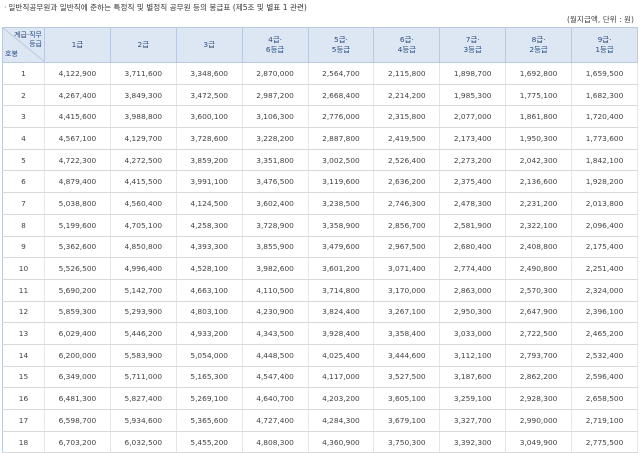 This screenshot has height=453, width=640. What do you see at coordinates (472, 355) in the screenshot?
I see `salary-cell: 3,112,100` at bounding box center [472, 355].